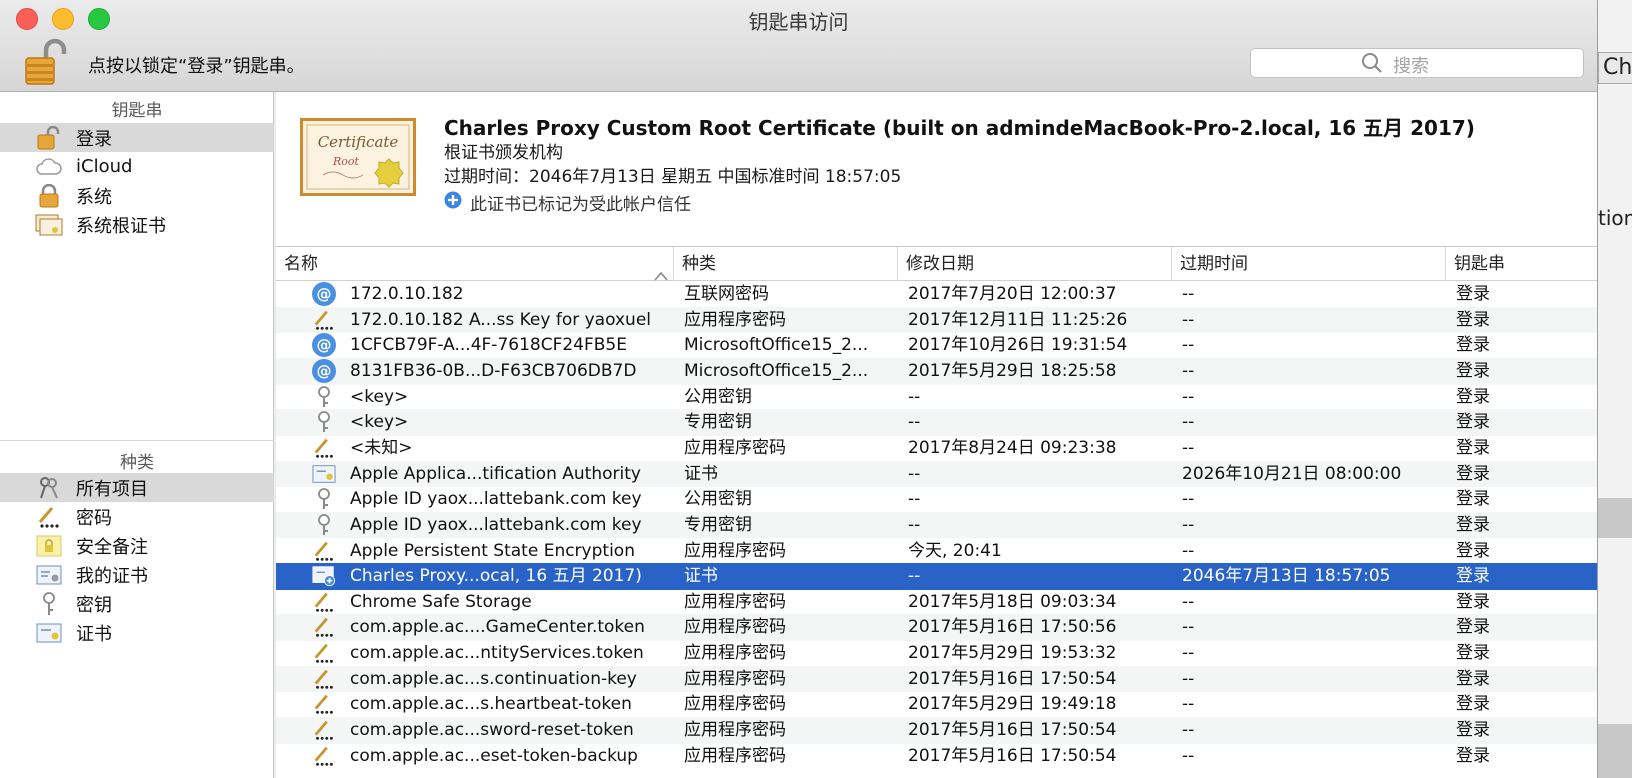 This screenshot has height=778, width=1632. I want to click on cell-name: com.apple.ac...eset-token-backup, so click(494, 755).